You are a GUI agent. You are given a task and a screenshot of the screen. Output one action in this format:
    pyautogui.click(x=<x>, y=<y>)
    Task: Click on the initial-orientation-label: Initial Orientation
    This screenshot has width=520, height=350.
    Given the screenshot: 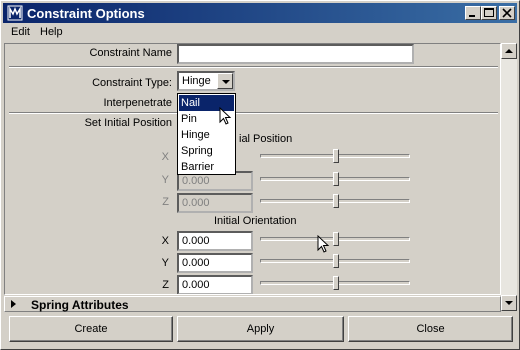 What is the action you would take?
    pyautogui.click(x=255, y=221)
    